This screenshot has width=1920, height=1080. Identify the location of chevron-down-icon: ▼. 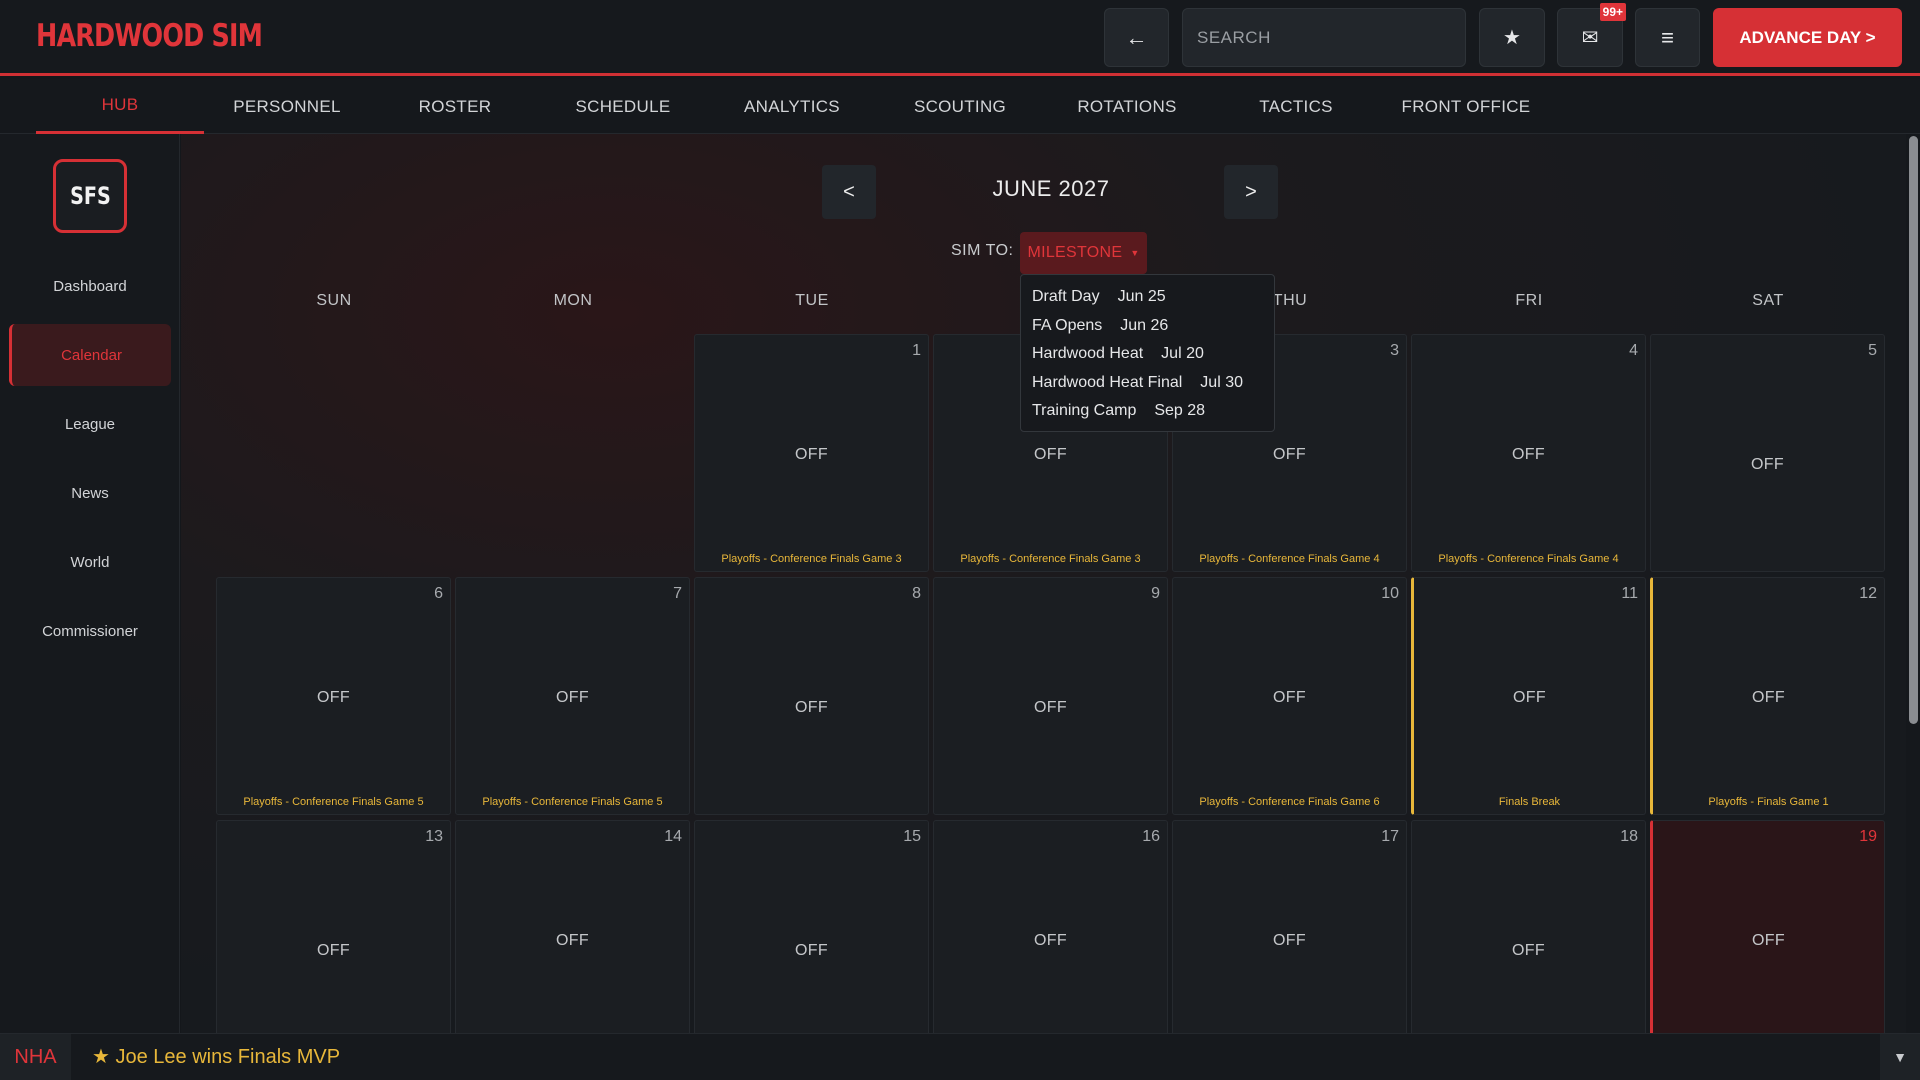
(1900, 1057).